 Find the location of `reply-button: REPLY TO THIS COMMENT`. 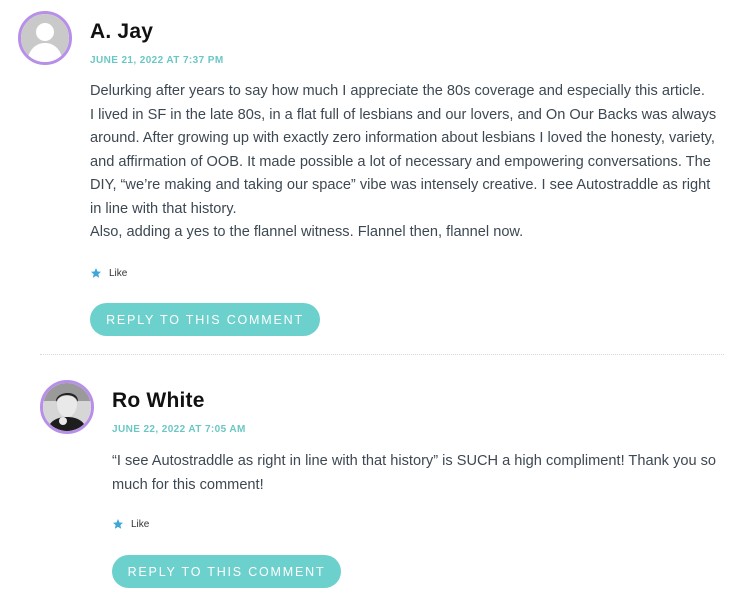

reply-button: REPLY TO THIS COMMENT is located at coordinates (226, 571).